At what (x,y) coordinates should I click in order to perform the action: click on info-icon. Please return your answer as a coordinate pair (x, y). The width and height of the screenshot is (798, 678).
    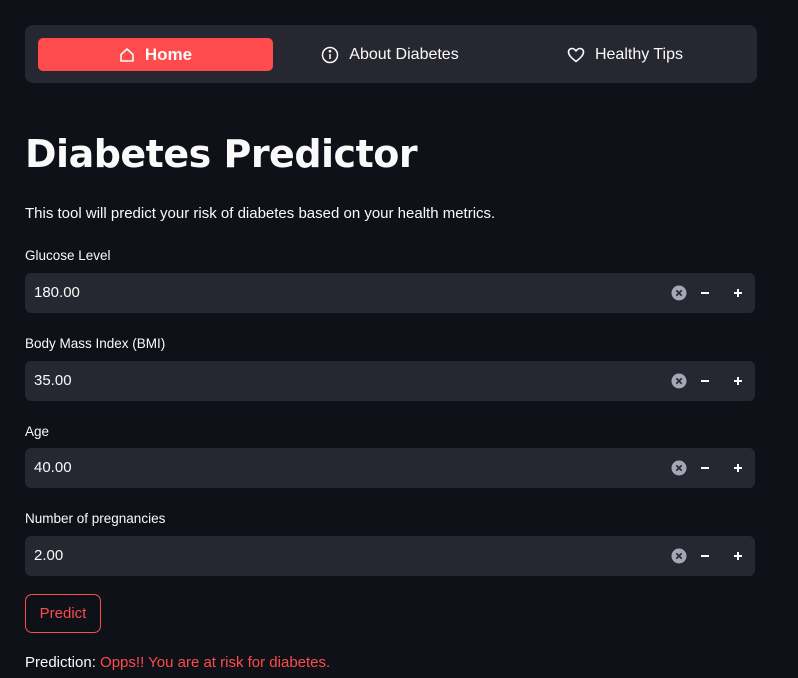
    Looking at the image, I should click on (330, 55).